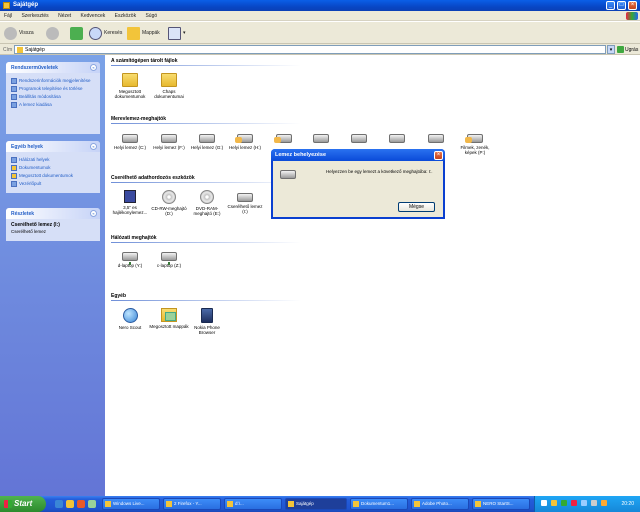  Describe the element at coordinates (130, 315) in the screenshot. I see `nero-scout-icon` at that location.